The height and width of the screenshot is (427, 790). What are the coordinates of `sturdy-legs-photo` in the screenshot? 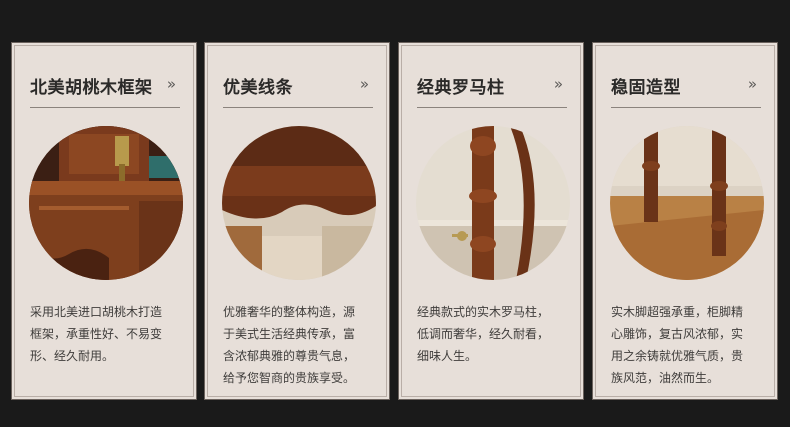 It's located at (687, 203).